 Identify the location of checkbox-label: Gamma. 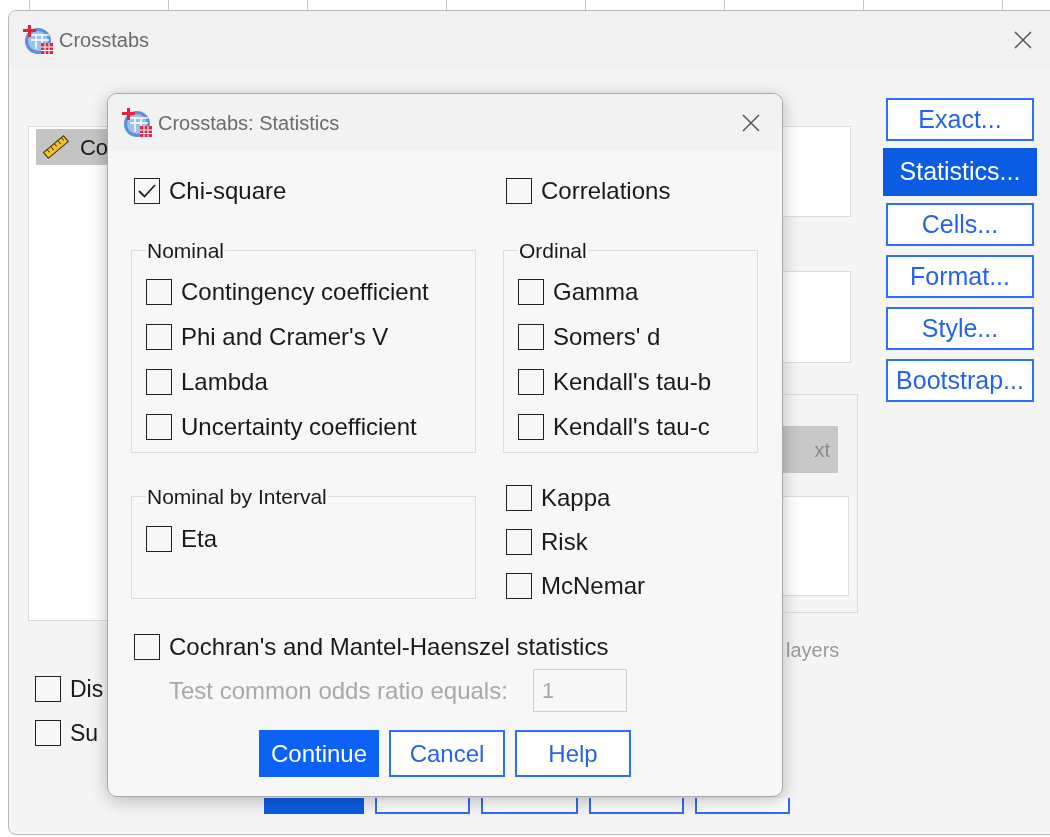
(596, 291).